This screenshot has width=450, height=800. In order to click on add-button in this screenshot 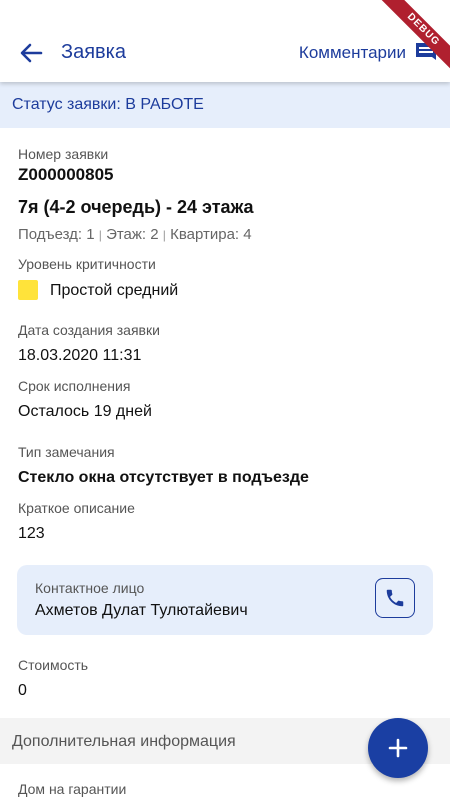, I will do `click(398, 748)`.